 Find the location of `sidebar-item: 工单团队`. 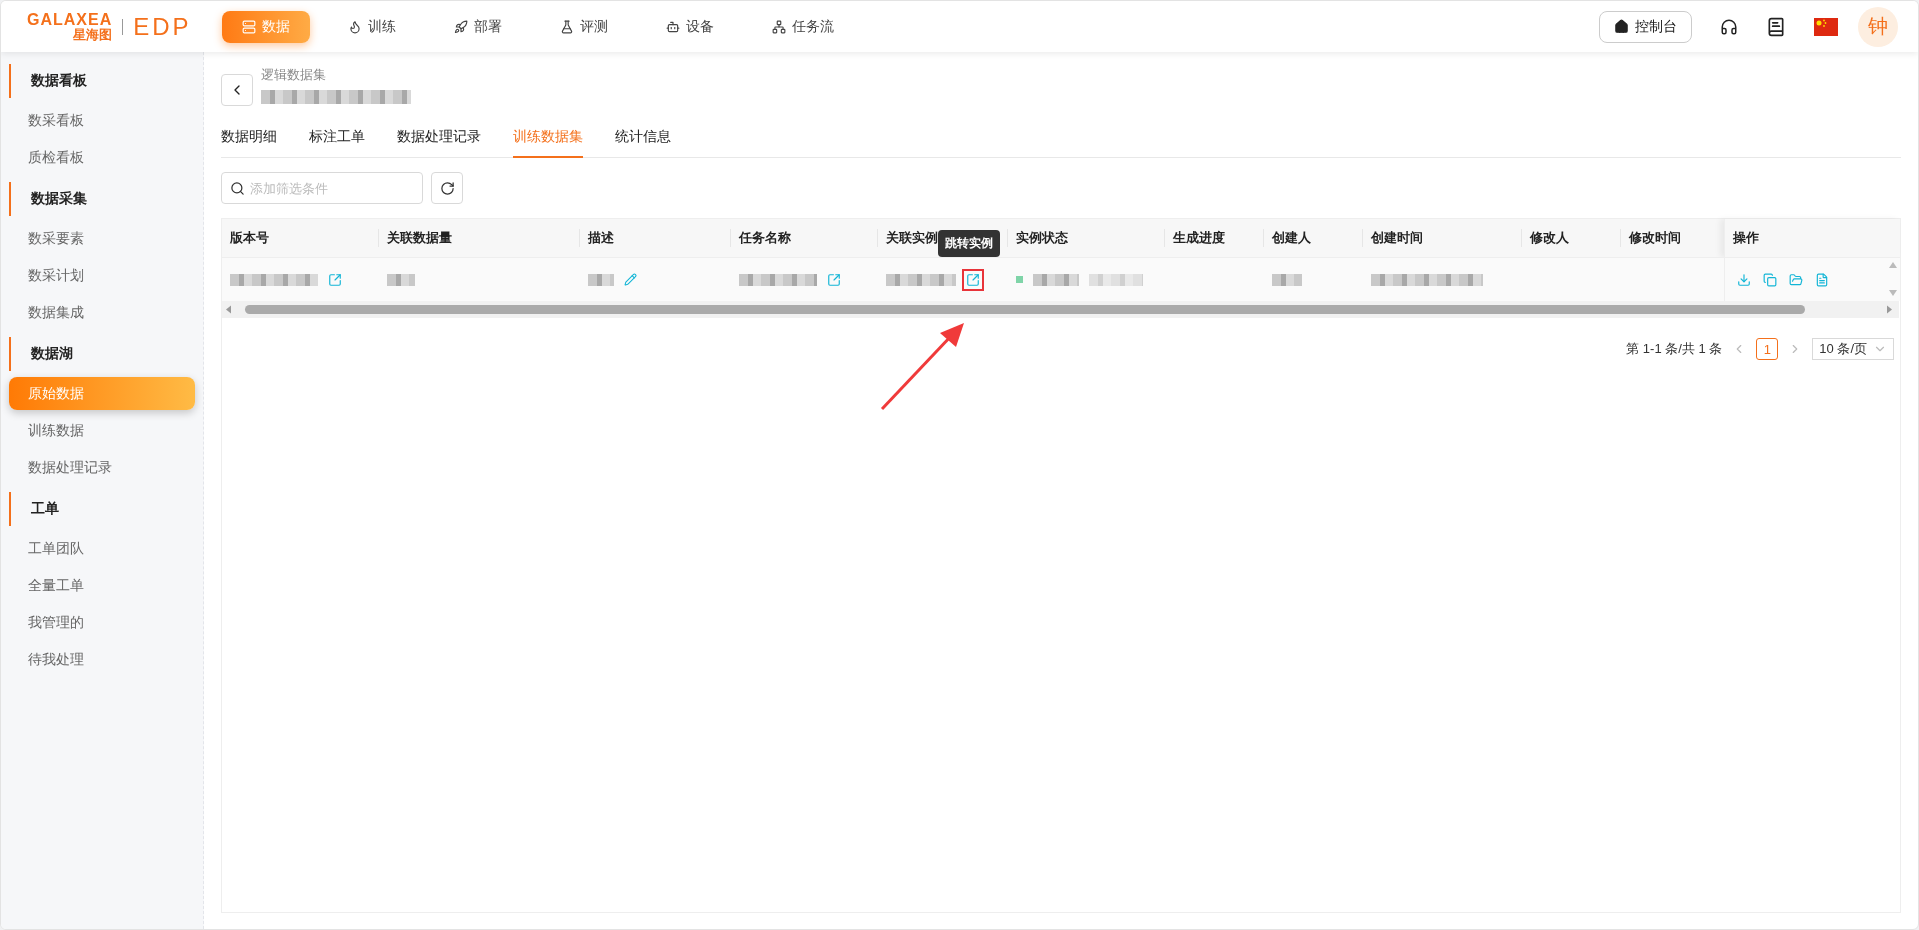

sidebar-item: 工单团队 is located at coordinates (102, 548).